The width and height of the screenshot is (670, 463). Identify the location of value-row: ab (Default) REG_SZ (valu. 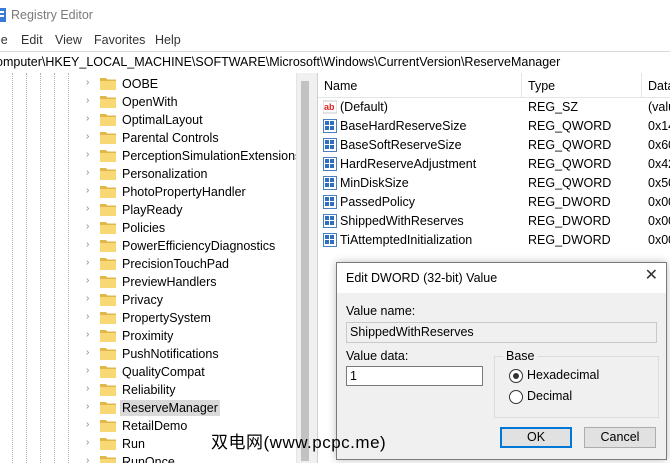
(494, 107).